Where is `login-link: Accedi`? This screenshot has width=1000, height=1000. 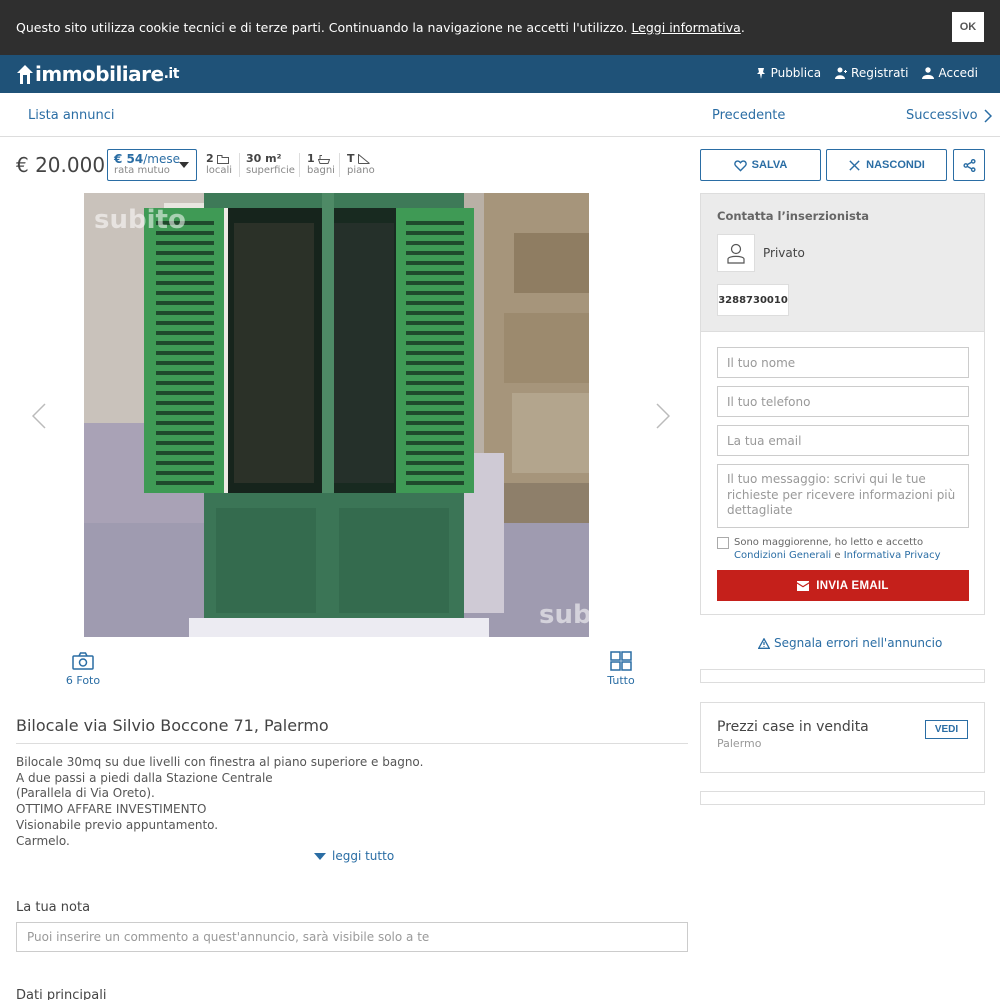
login-link: Accedi is located at coordinates (950, 73).